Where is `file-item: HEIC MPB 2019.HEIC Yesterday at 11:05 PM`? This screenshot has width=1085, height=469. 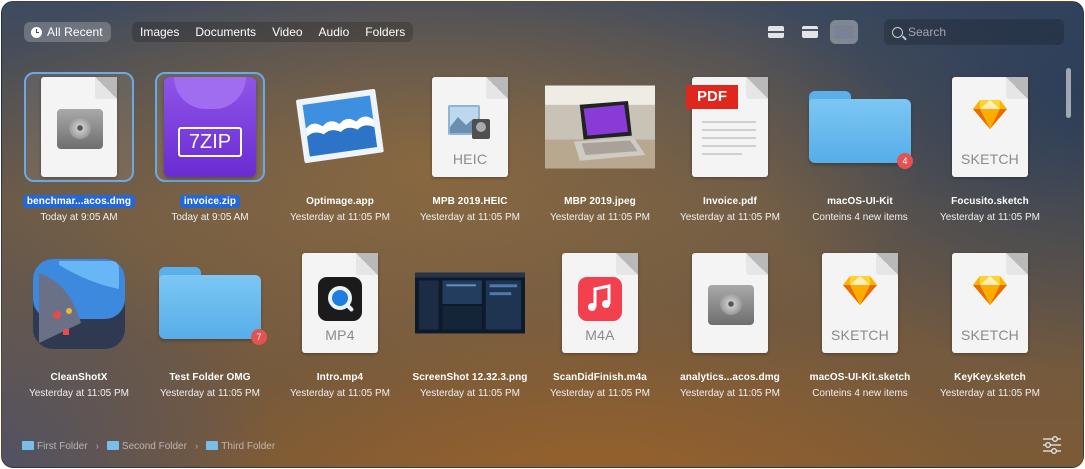
file-item: HEIC MPB 2019.HEIC Yesterday at 11:05 PM is located at coordinates (470, 157).